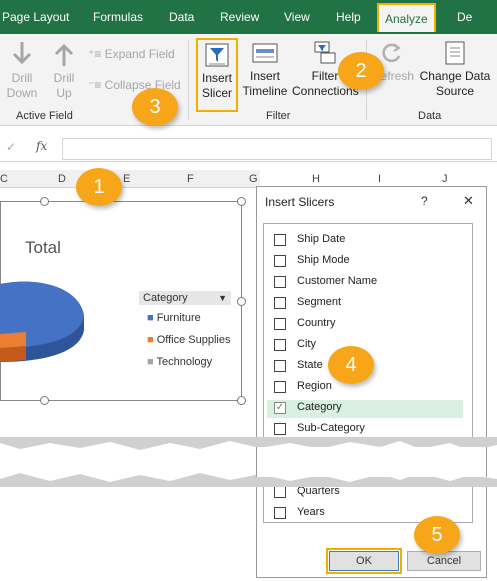 This screenshot has width=497, height=581. What do you see at coordinates (265, 53) in the screenshot?
I see `timeline-icon` at bounding box center [265, 53].